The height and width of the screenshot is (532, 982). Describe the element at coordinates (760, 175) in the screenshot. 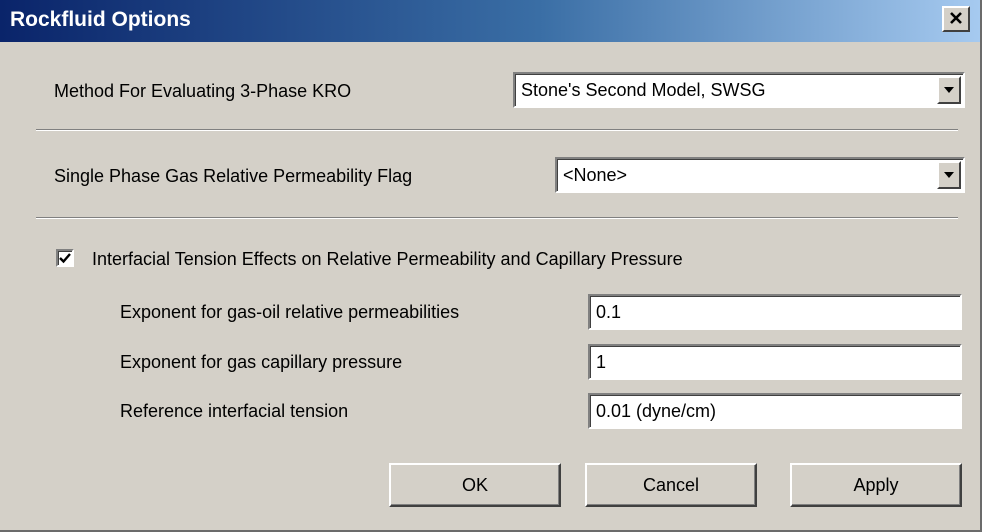

I see `gas-flag-dropdown: <None>` at that location.